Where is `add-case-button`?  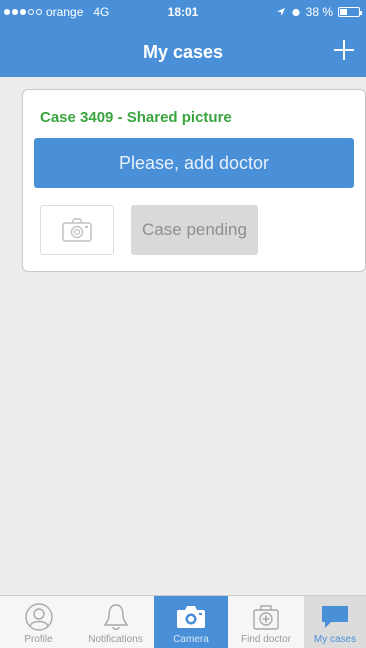 add-case-button is located at coordinates (344, 50).